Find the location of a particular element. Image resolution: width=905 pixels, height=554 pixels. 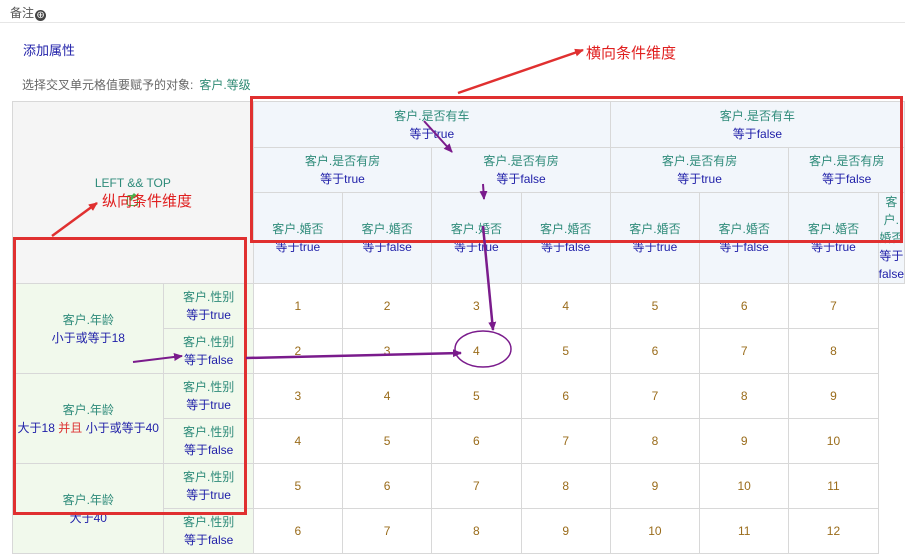

value-cell: 9 is located at coordinates (565, 531).